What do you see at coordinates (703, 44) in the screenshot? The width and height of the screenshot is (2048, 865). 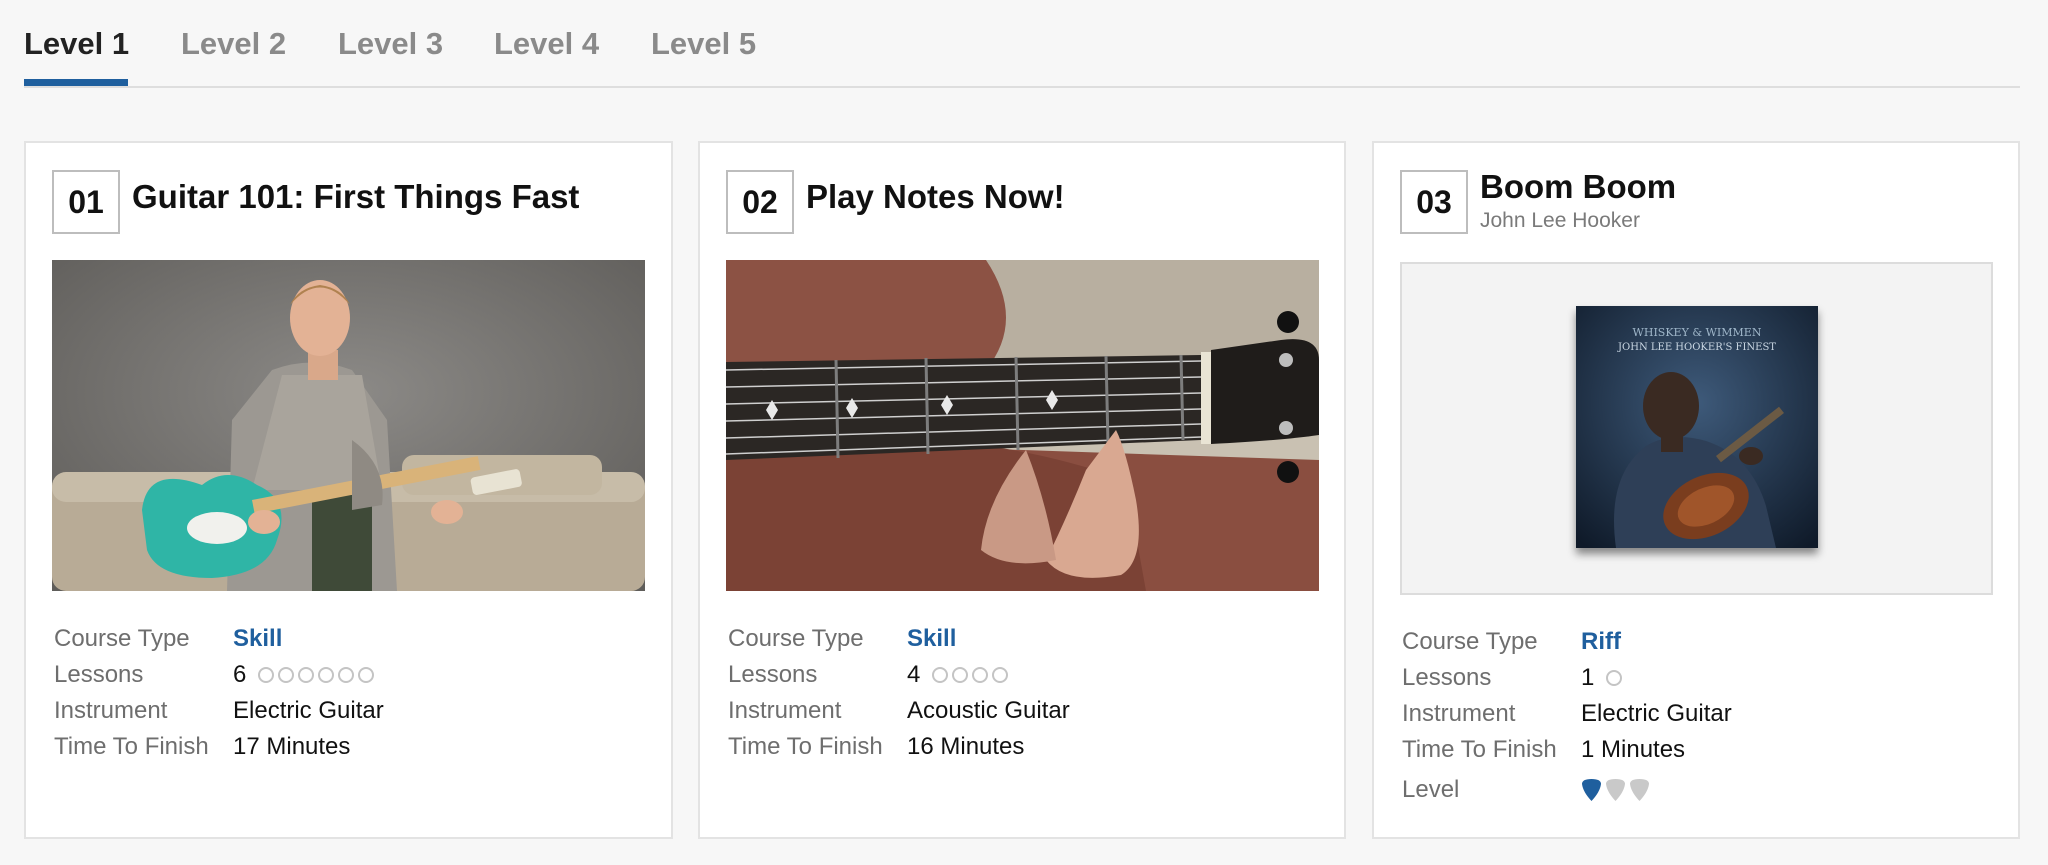 I see `tab-level-5: Level 5` at bounding box center [703, 44].